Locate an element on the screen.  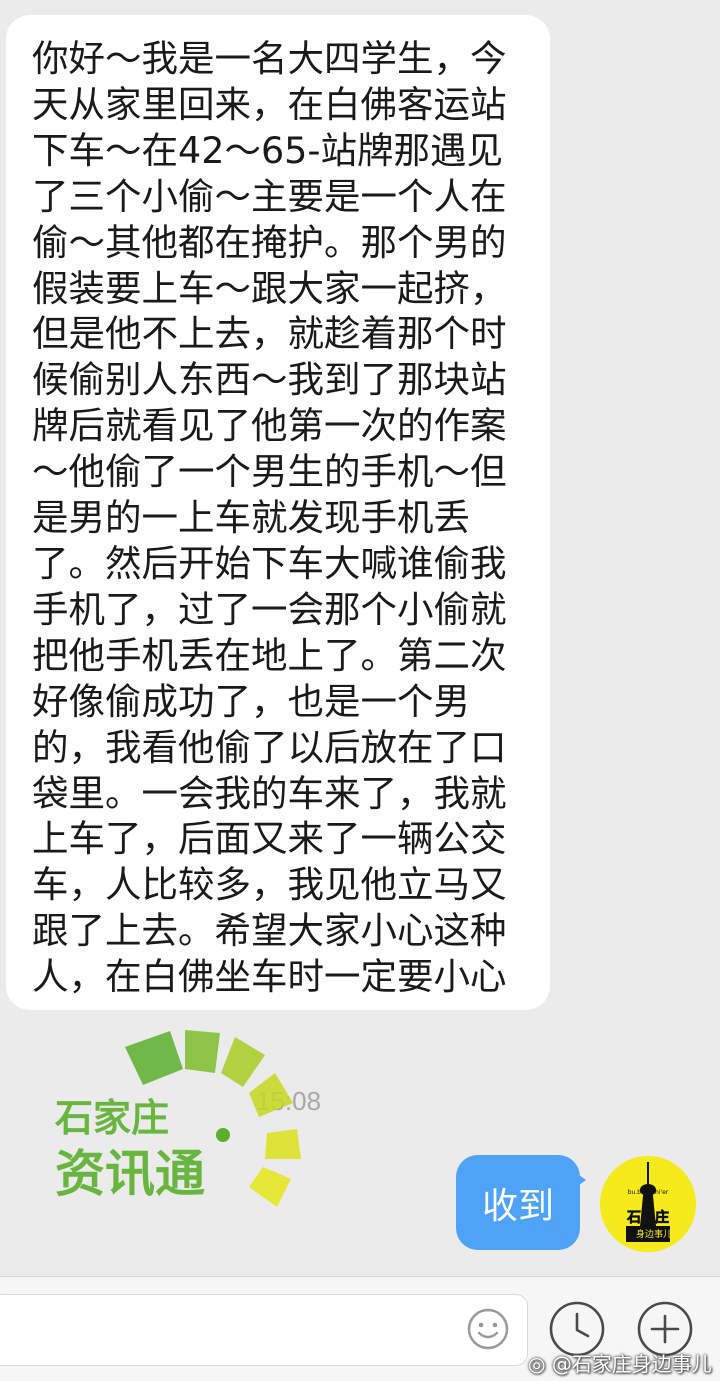
avatar-top-text: bu.b'an'shi'er is located at coordinates (648, 1192).